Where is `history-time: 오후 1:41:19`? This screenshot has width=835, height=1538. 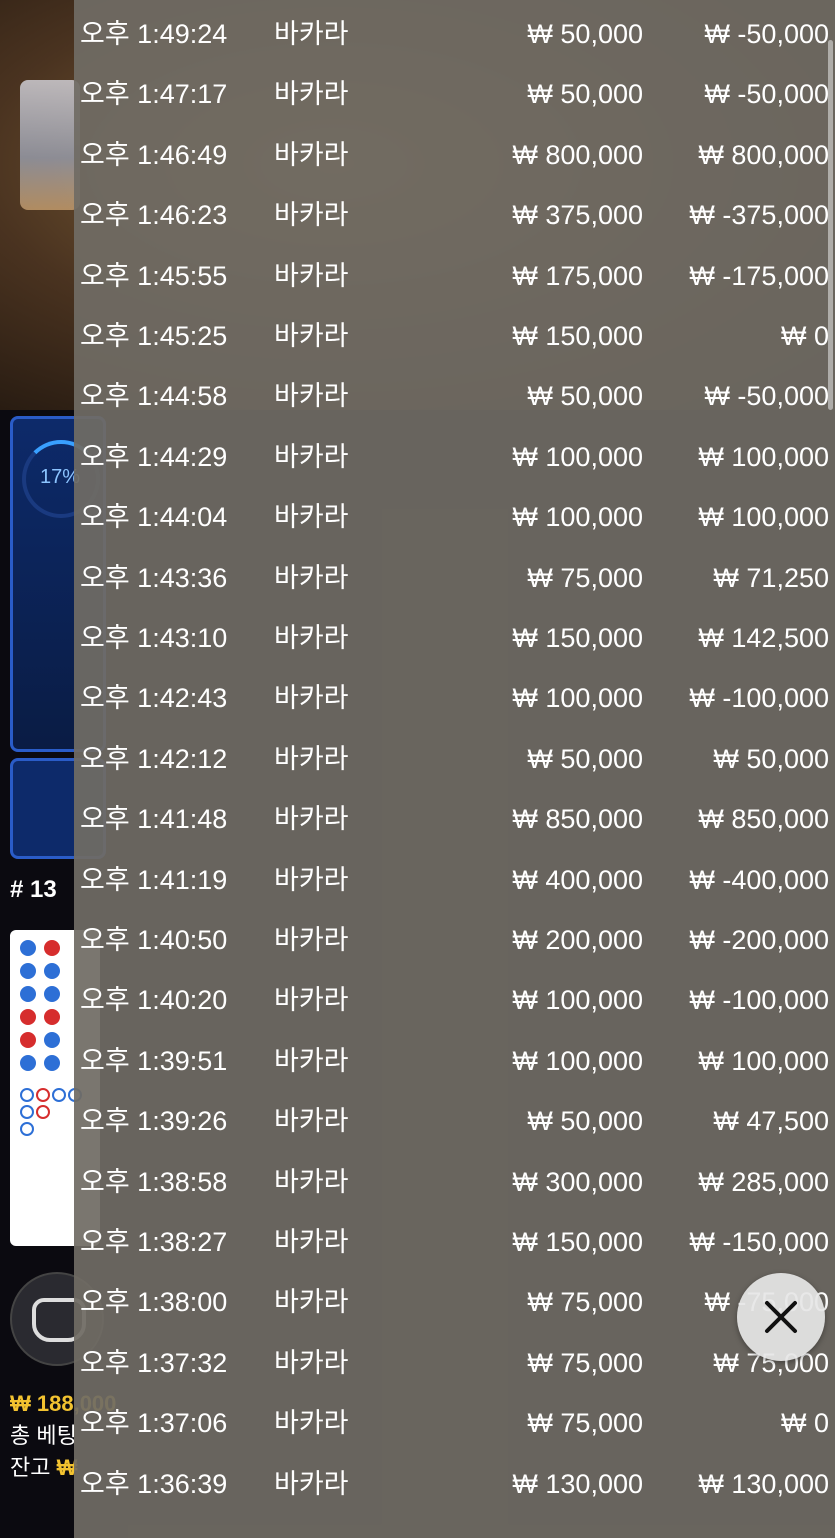
history-time: 오후 1:41:19 is located at coordinates (154, 879).